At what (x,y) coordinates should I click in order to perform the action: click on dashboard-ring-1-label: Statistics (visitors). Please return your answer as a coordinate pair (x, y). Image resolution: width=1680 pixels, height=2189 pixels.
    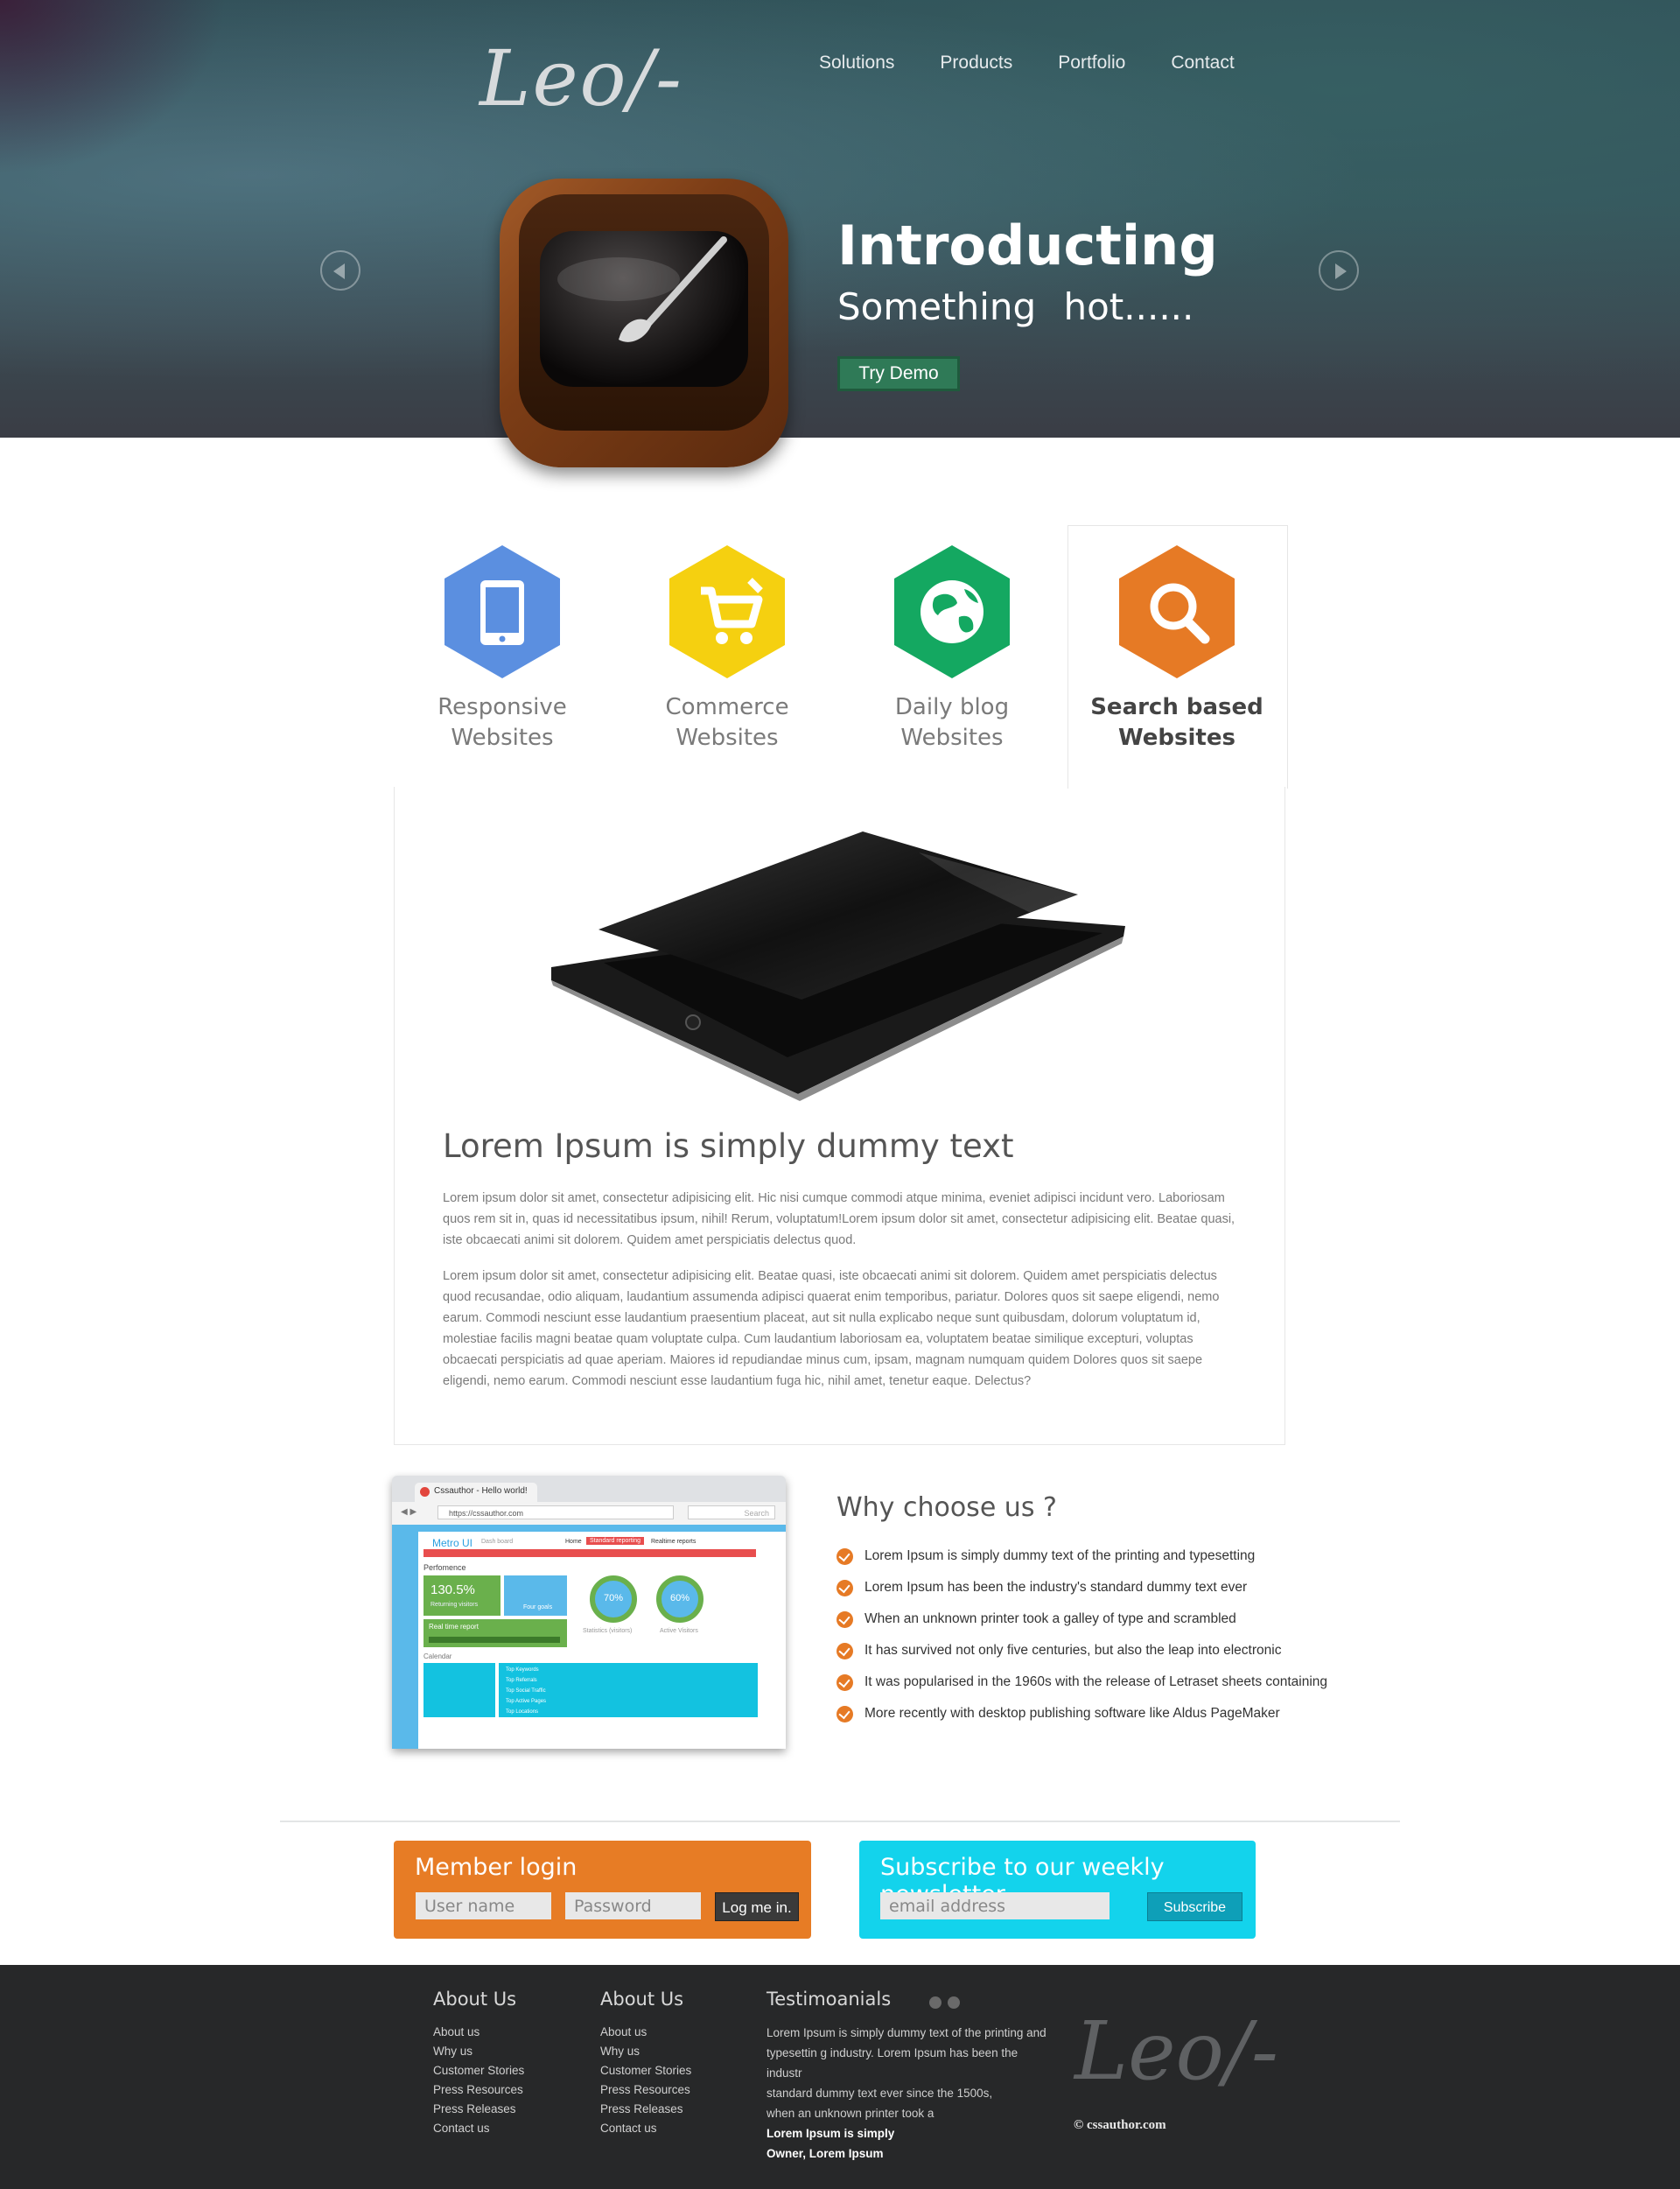
    Looking at the image, I should click on (608, 1631).